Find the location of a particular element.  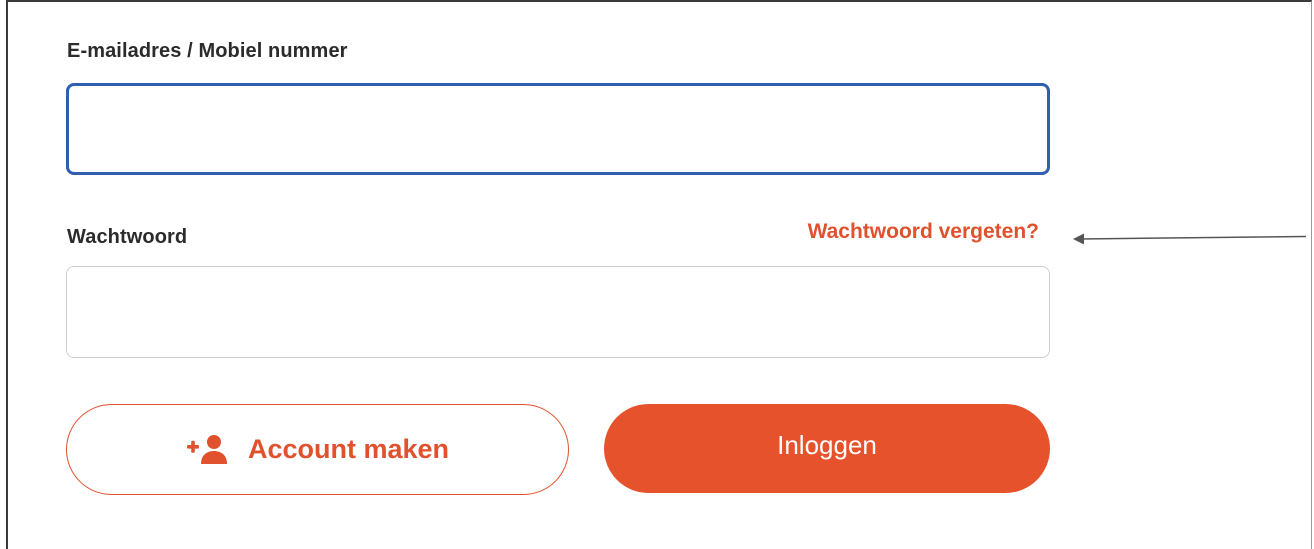

password-input is located at coordinates (558, 312).